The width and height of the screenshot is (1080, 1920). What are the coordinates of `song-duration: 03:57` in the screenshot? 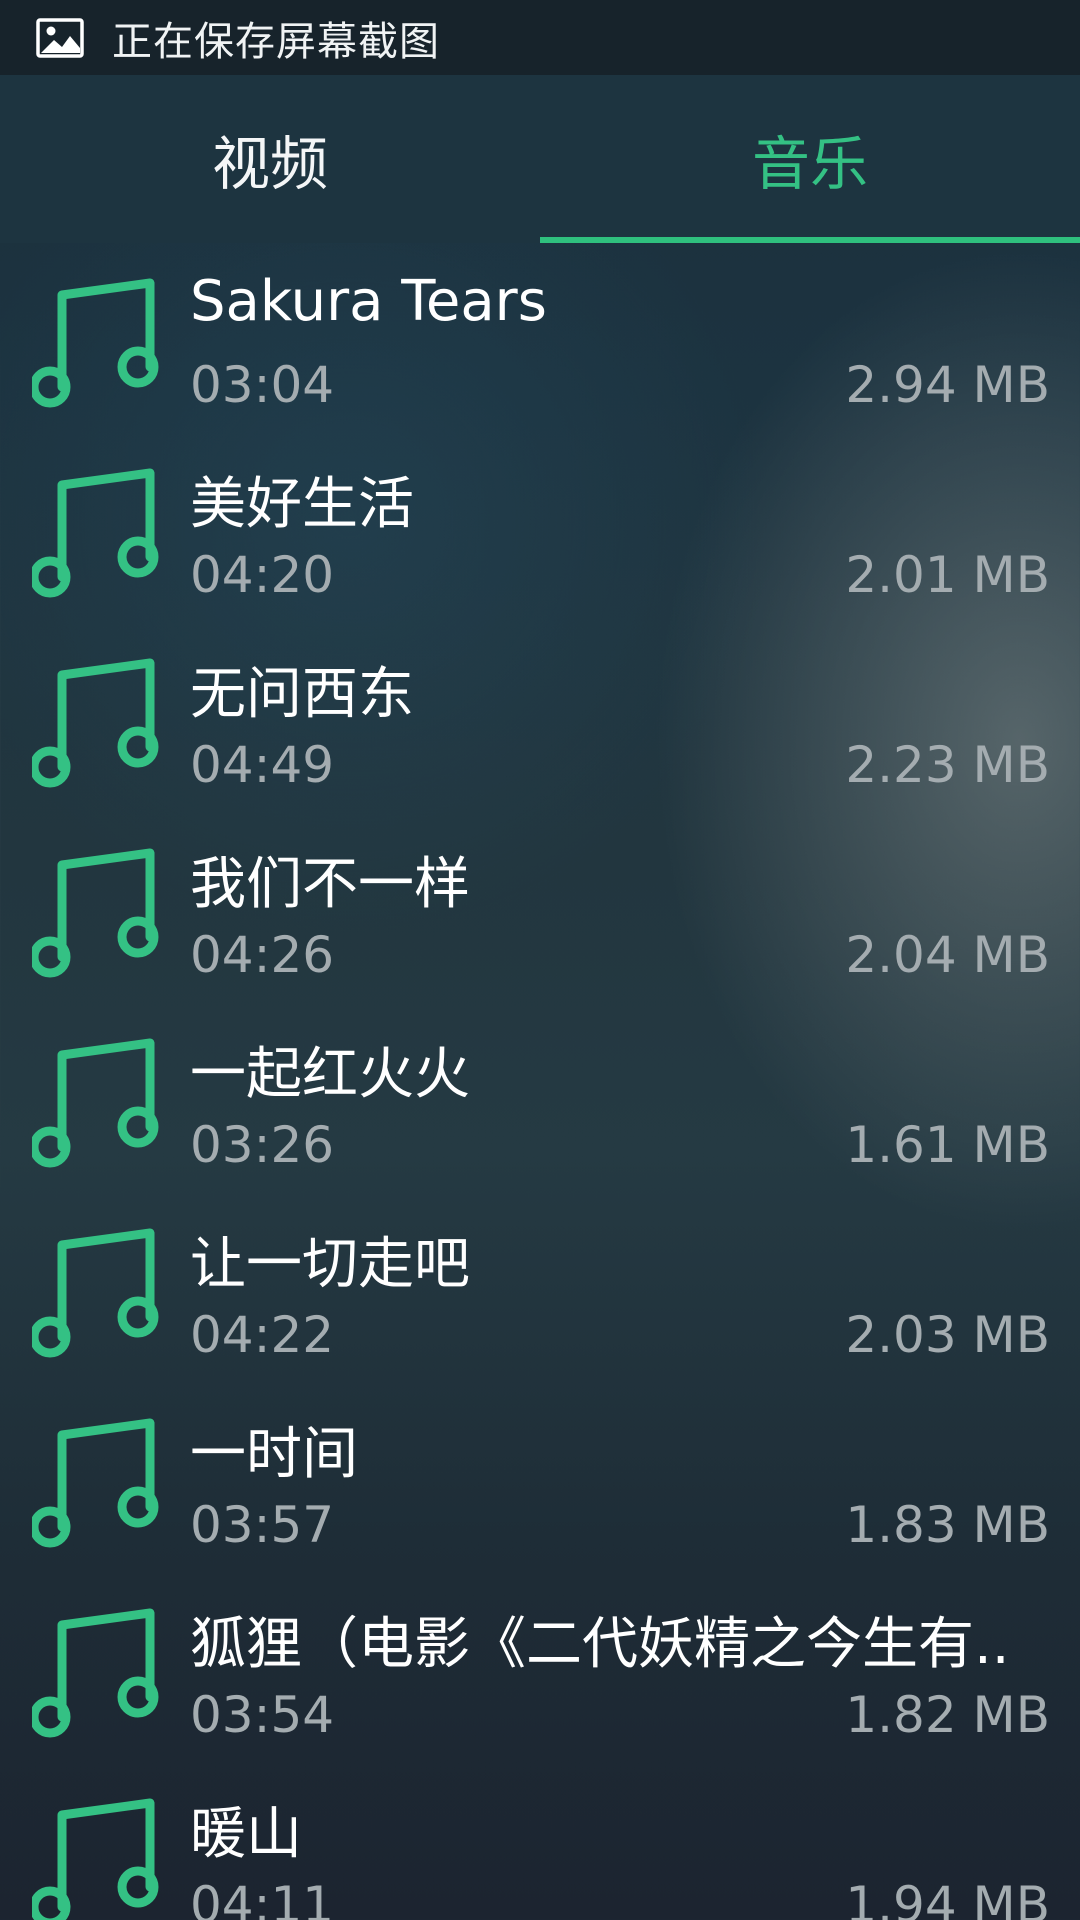 It's located at (262, 1525).